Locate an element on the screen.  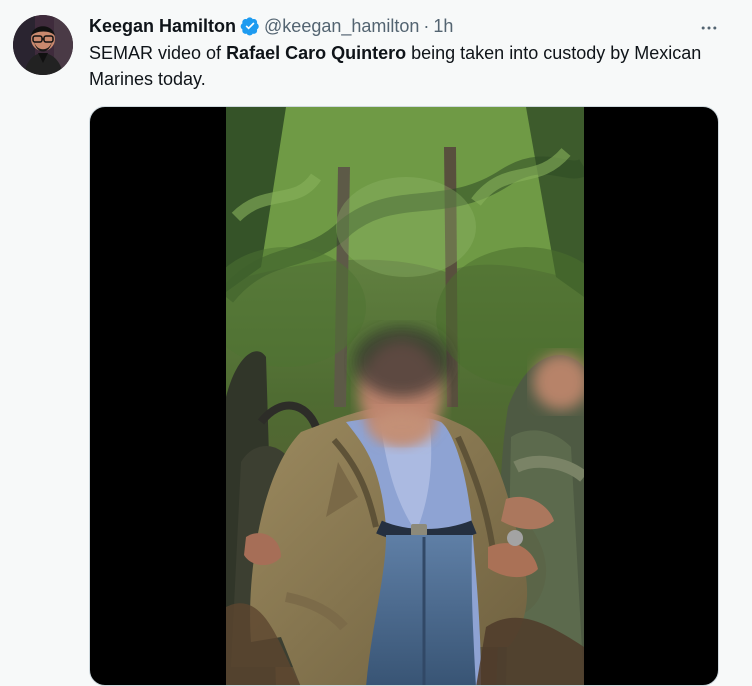
author-avatar is located at coordinates (43, 45).